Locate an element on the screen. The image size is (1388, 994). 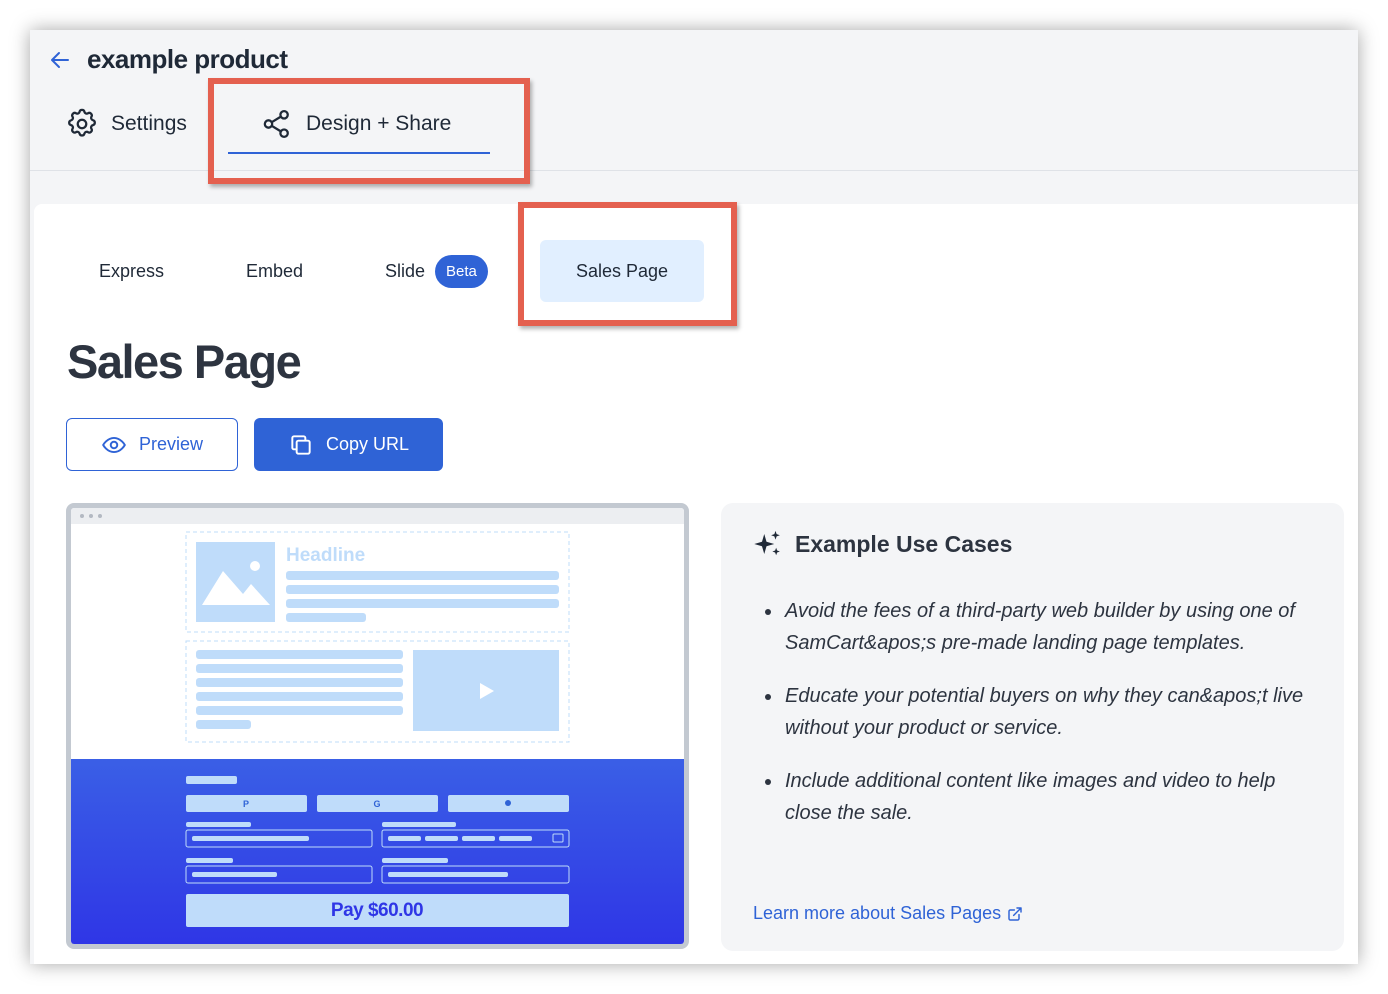
subtab-express: Express is located at coordinates (131, 271).